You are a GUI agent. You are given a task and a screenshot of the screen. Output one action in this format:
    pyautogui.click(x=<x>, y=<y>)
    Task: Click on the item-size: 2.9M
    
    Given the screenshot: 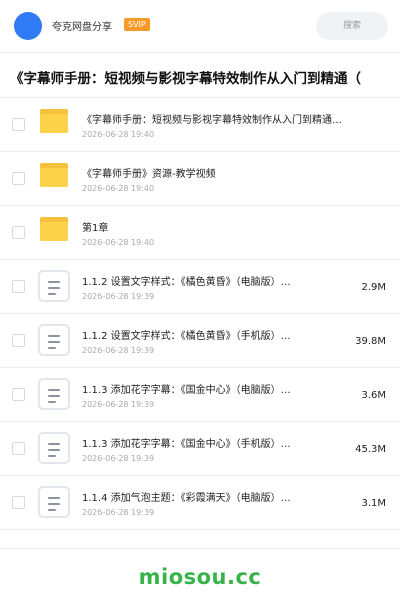 What is the action you would take?
    pyautogui.click(x=373, y=287)
    